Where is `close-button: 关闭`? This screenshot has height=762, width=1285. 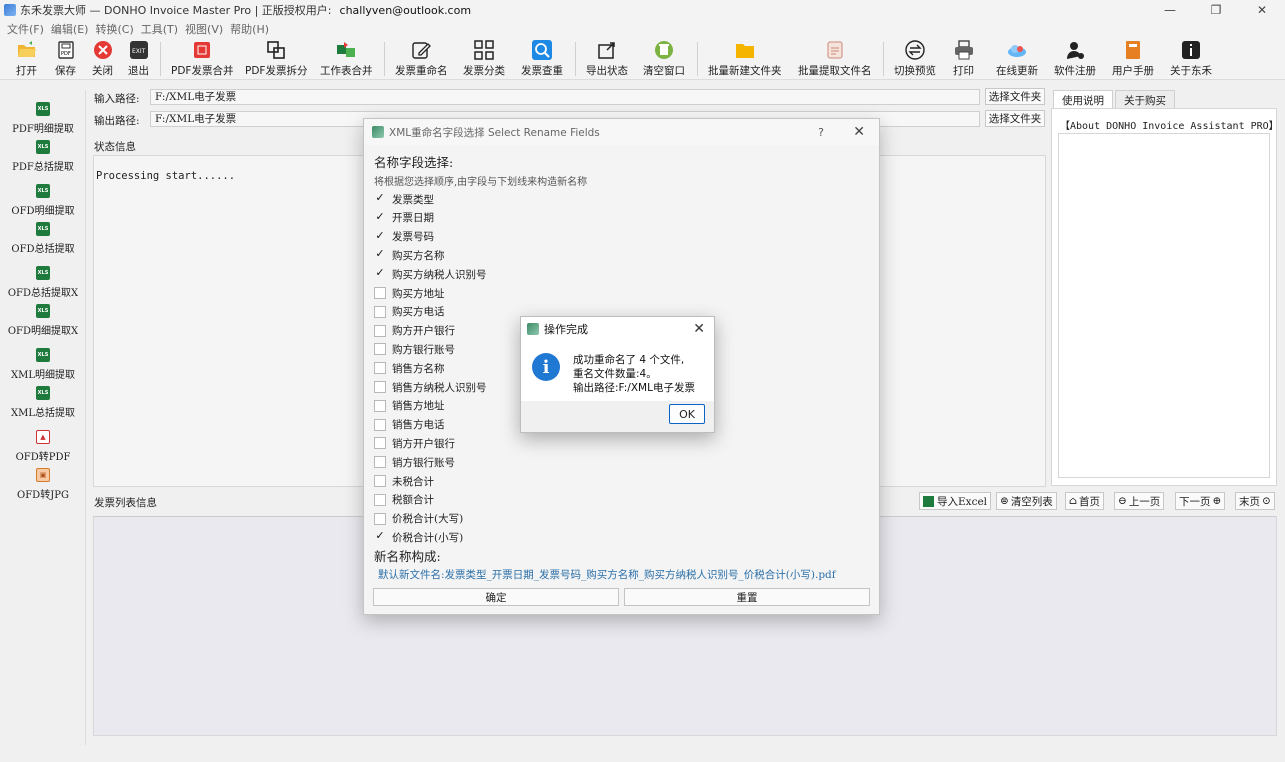
close-button: 关闭 is located at coordinates (102, 59).